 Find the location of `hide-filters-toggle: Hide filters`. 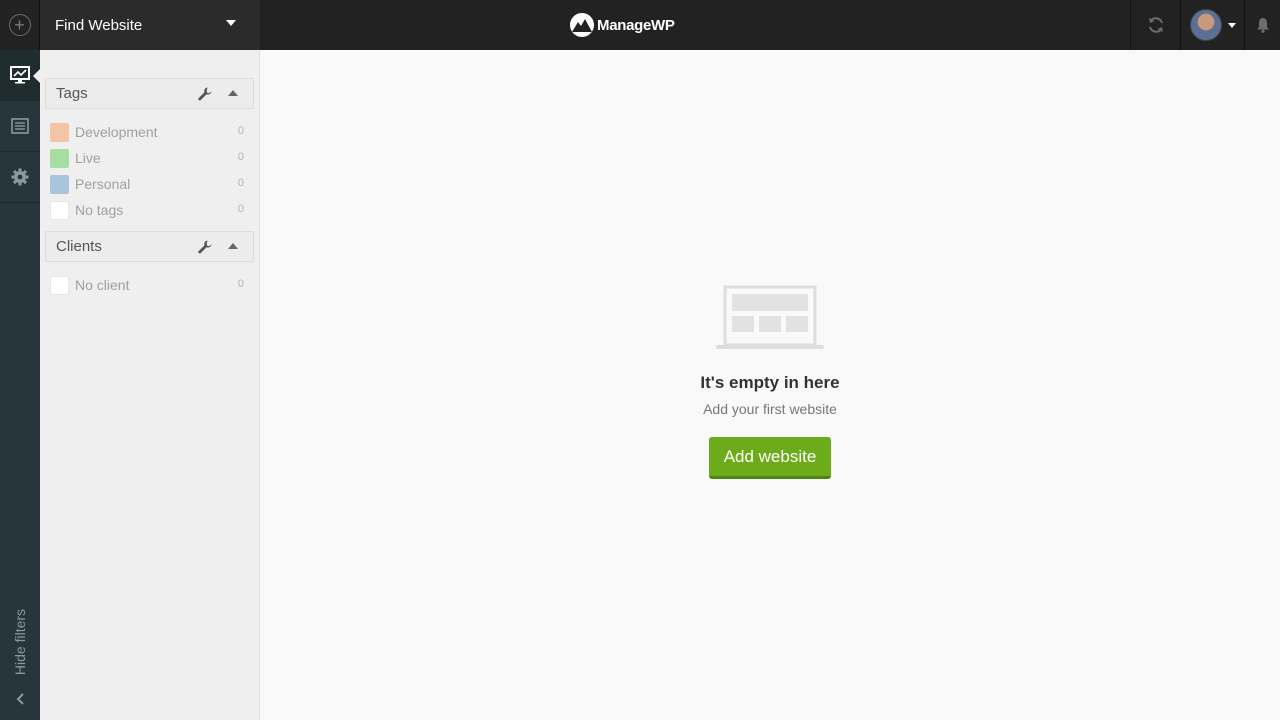

hide-filters-toggle: Hide filters is located at coordinates (20, 642).